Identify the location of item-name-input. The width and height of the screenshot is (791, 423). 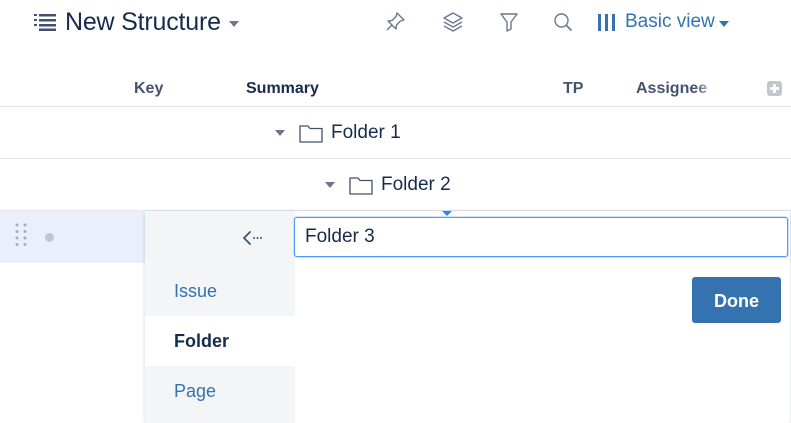
(541, 237).